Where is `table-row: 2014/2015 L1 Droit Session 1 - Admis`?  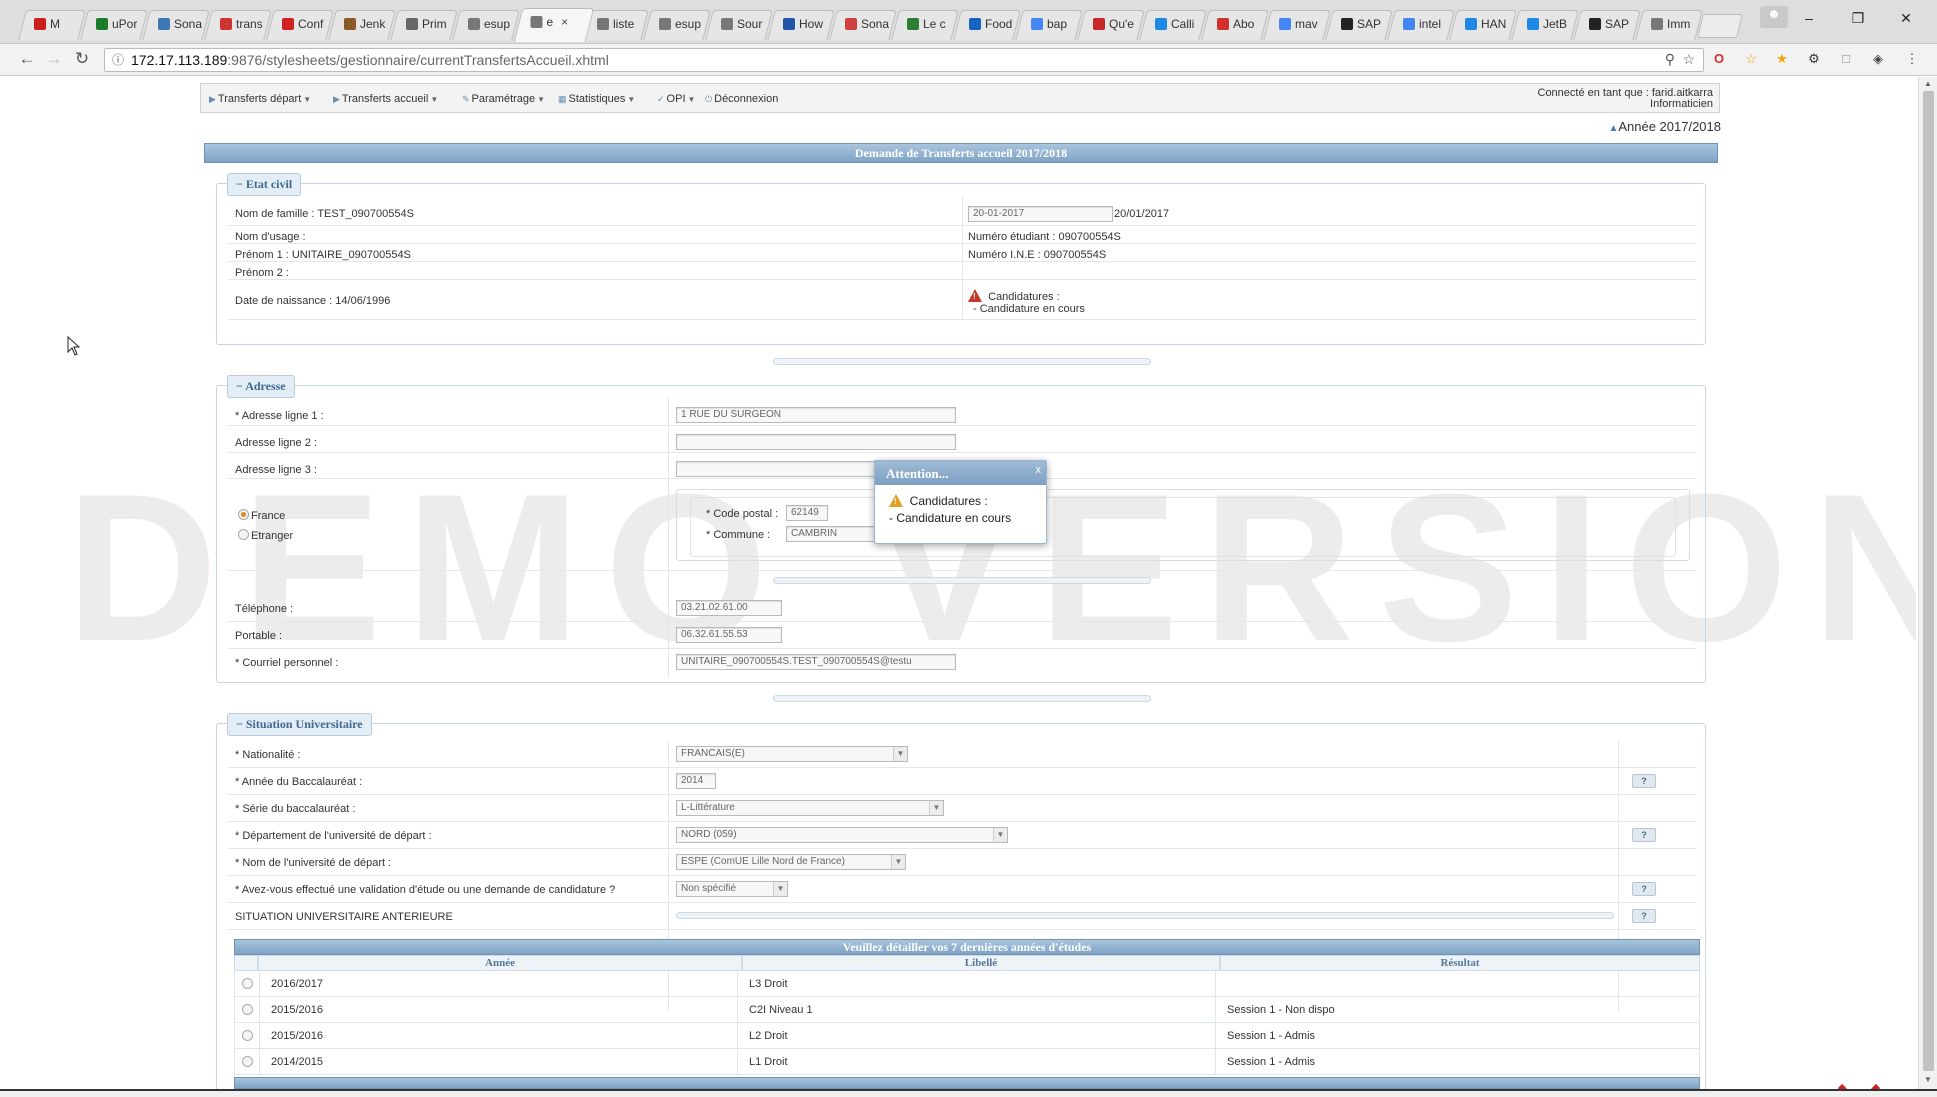 table-row: 2014/2015 L1 Droit Session 1 - Admis is located at coordinates (967, 1062).